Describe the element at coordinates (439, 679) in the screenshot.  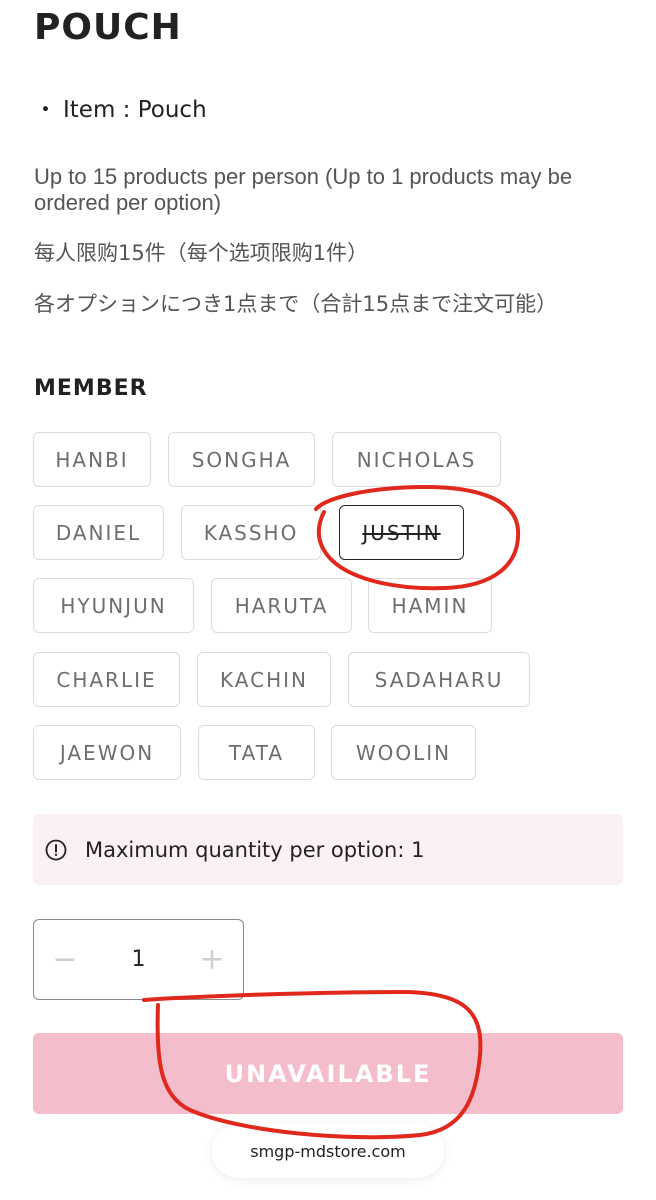
I see `member-option-sadaharu: SADAHARU` at that location.